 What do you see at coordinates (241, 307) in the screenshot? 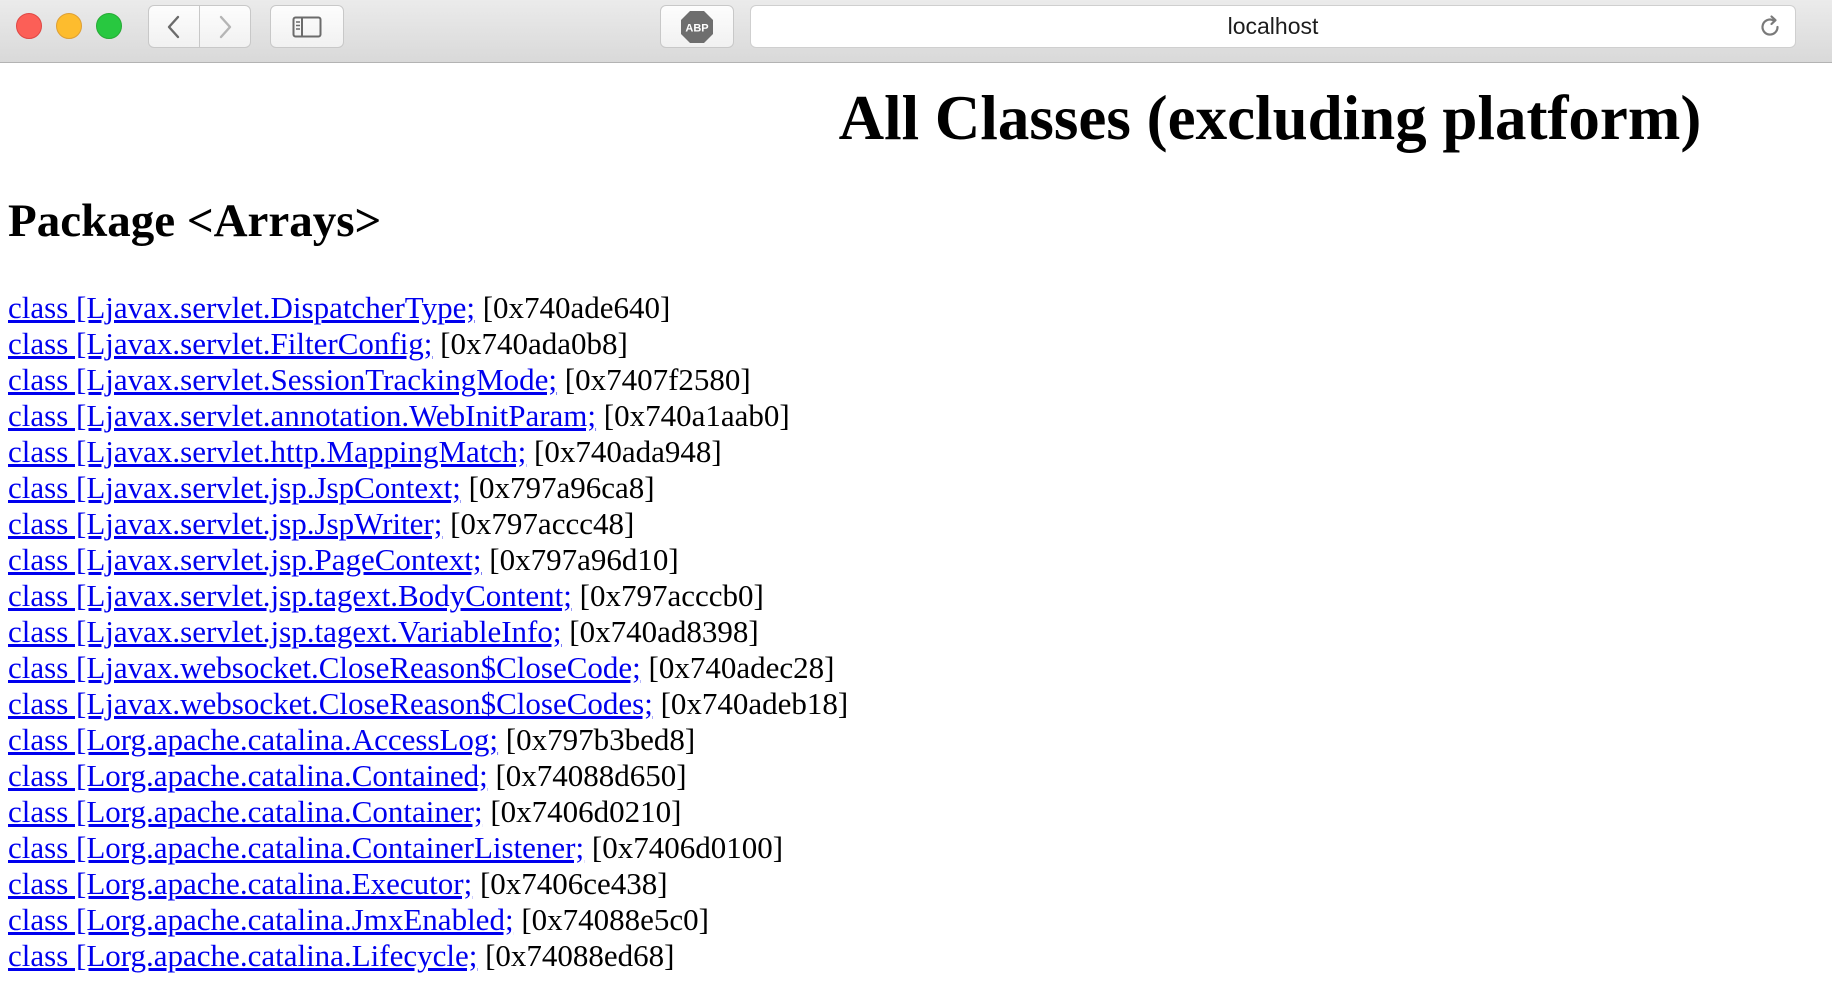
I see `class-link: class [Ljavax.servlet.DispatcherType;` at bounding box center [241, 307].